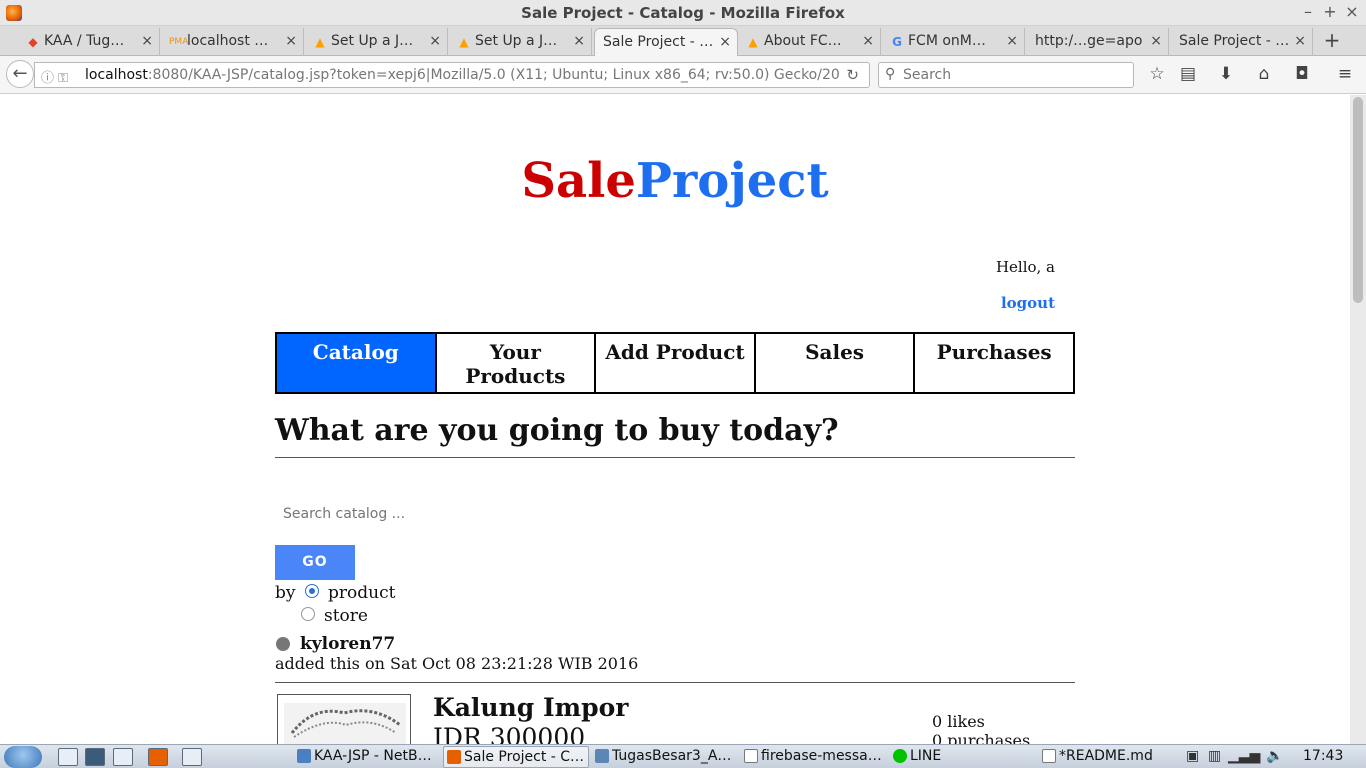 This screenshot has height=768, width=1366. Describe the element at coordinates (283, 644) in the screenshot. I see `online-status-dot` at that location.